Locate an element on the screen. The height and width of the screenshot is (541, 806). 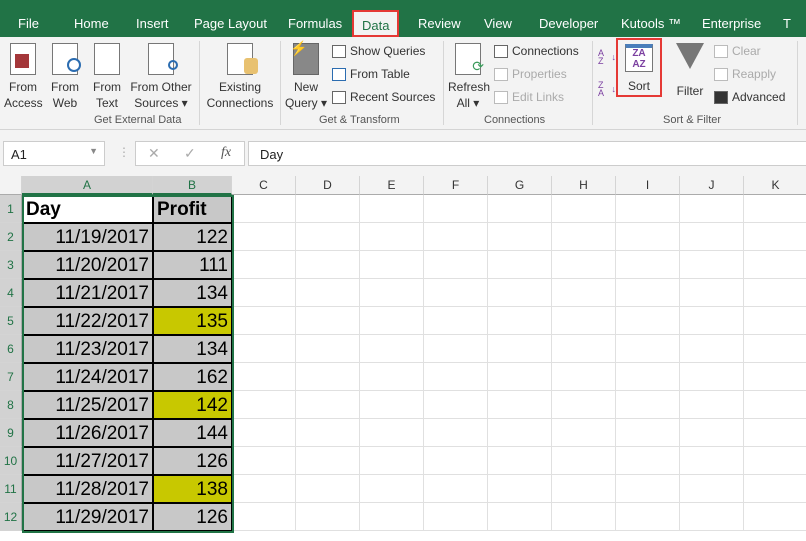
connections-button: Connections is located at coordinates (536, 51).